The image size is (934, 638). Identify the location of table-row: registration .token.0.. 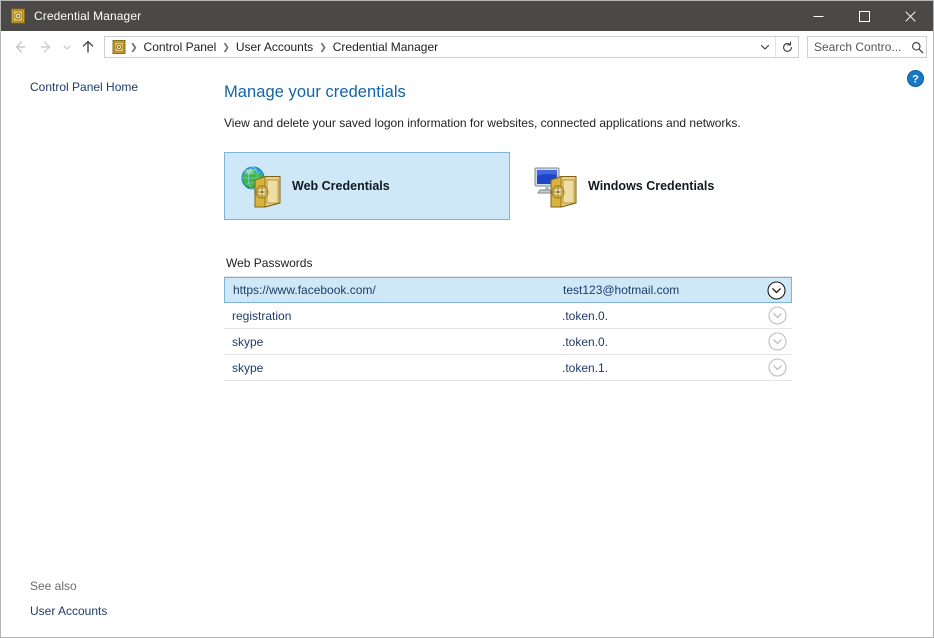
(508, 316).